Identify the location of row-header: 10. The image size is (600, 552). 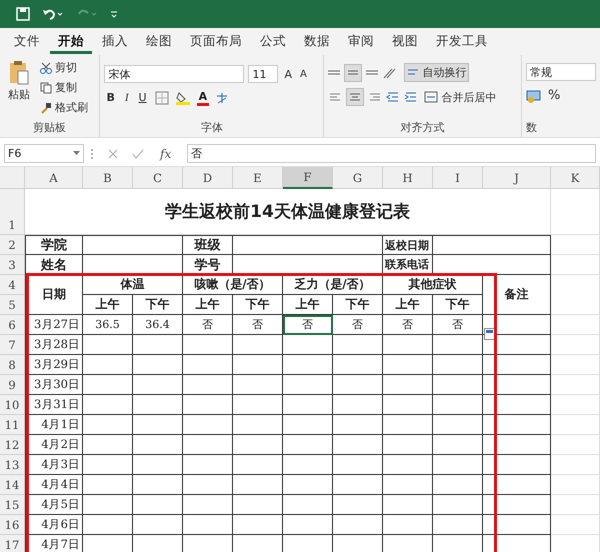
(12, 405).